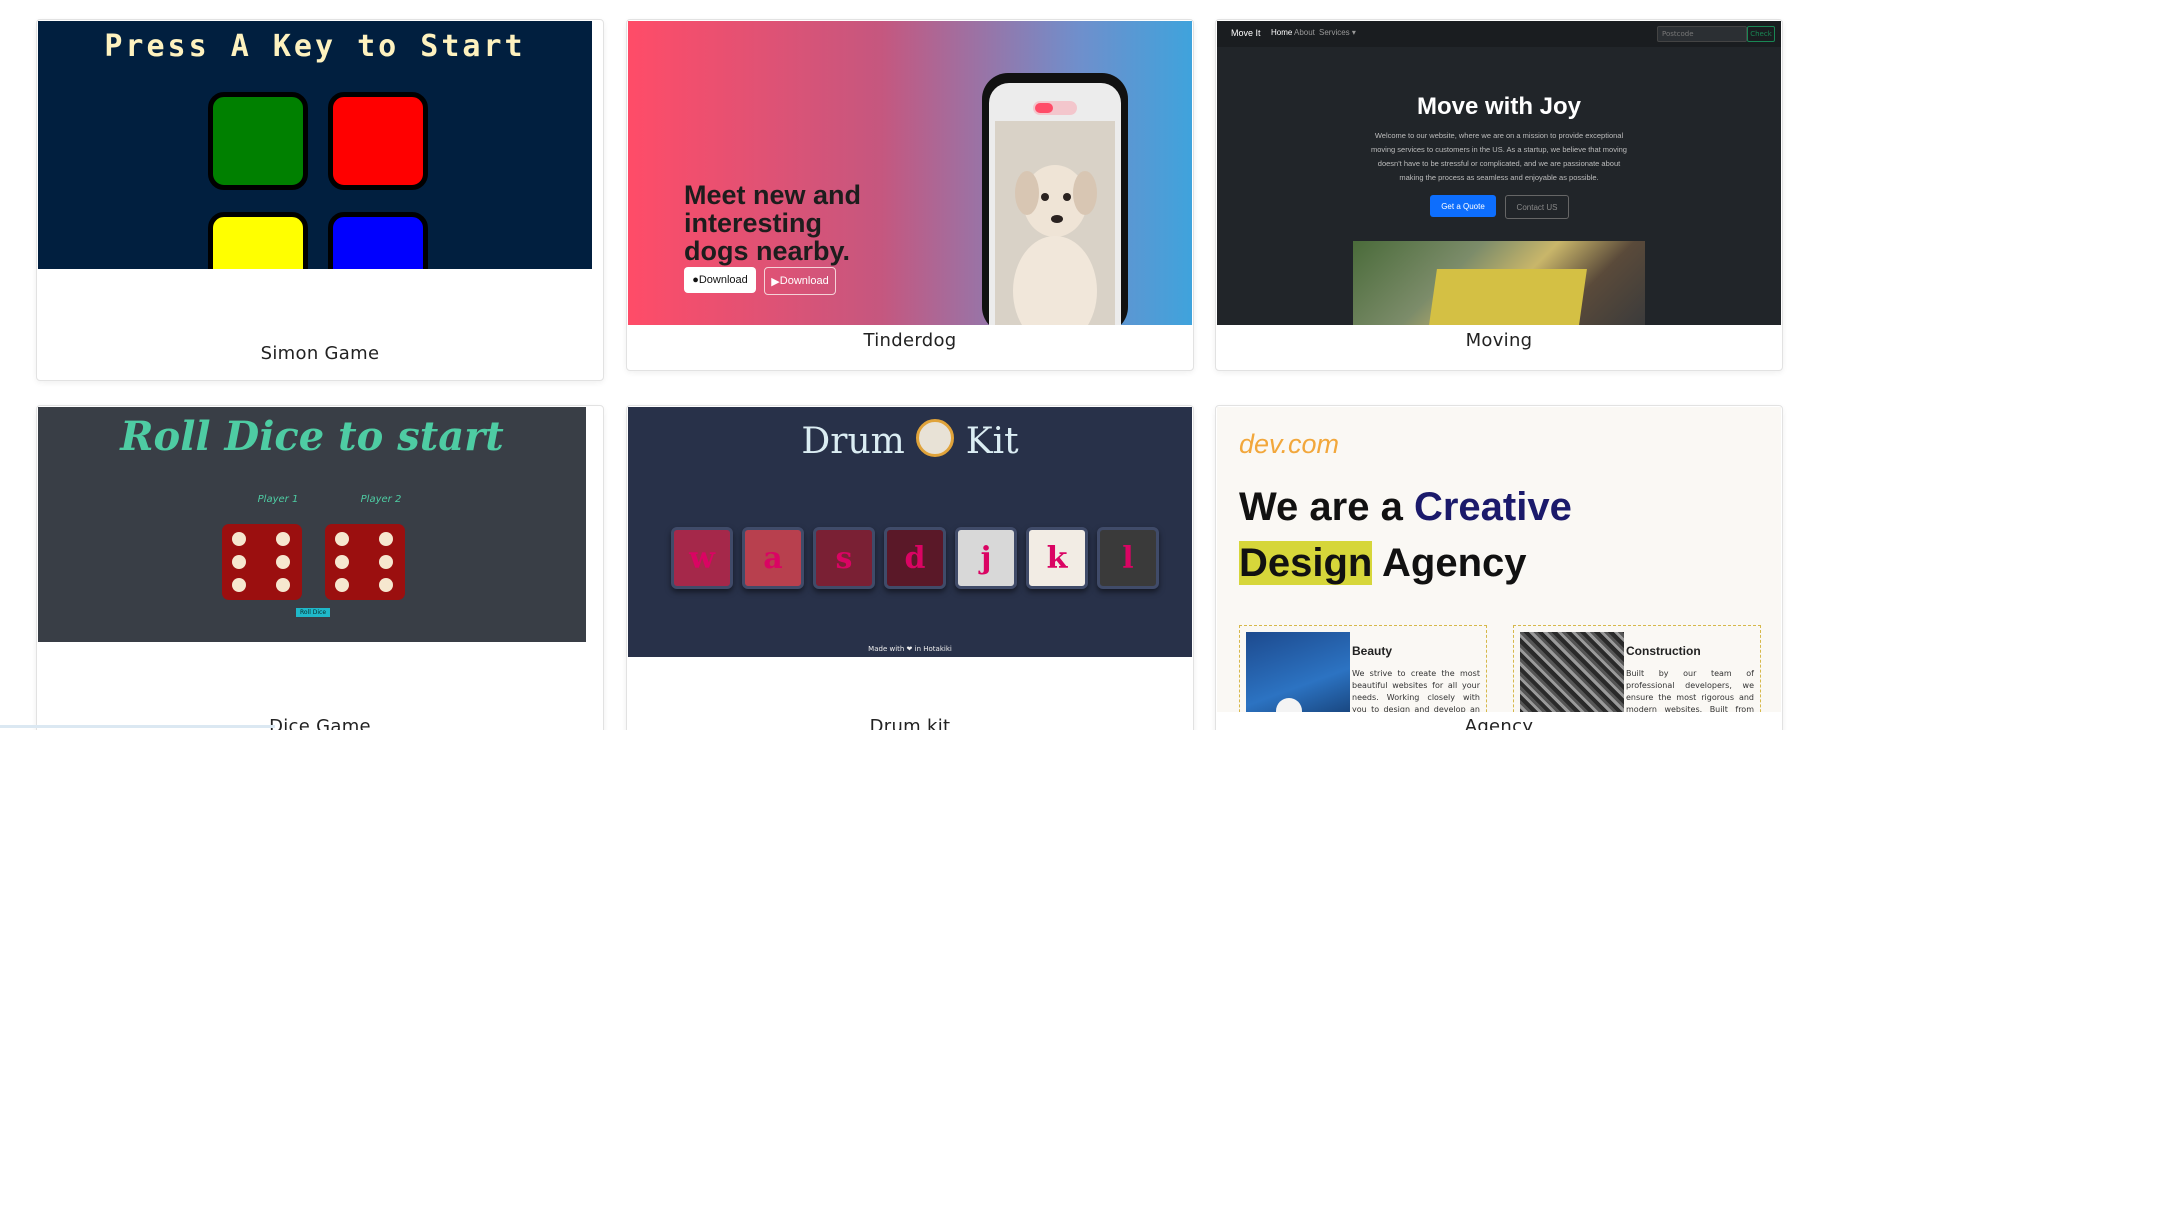  Describe the element at coordinates (1372, 651) in the screenshot. I see `beauty-title: Beauty` at that location.